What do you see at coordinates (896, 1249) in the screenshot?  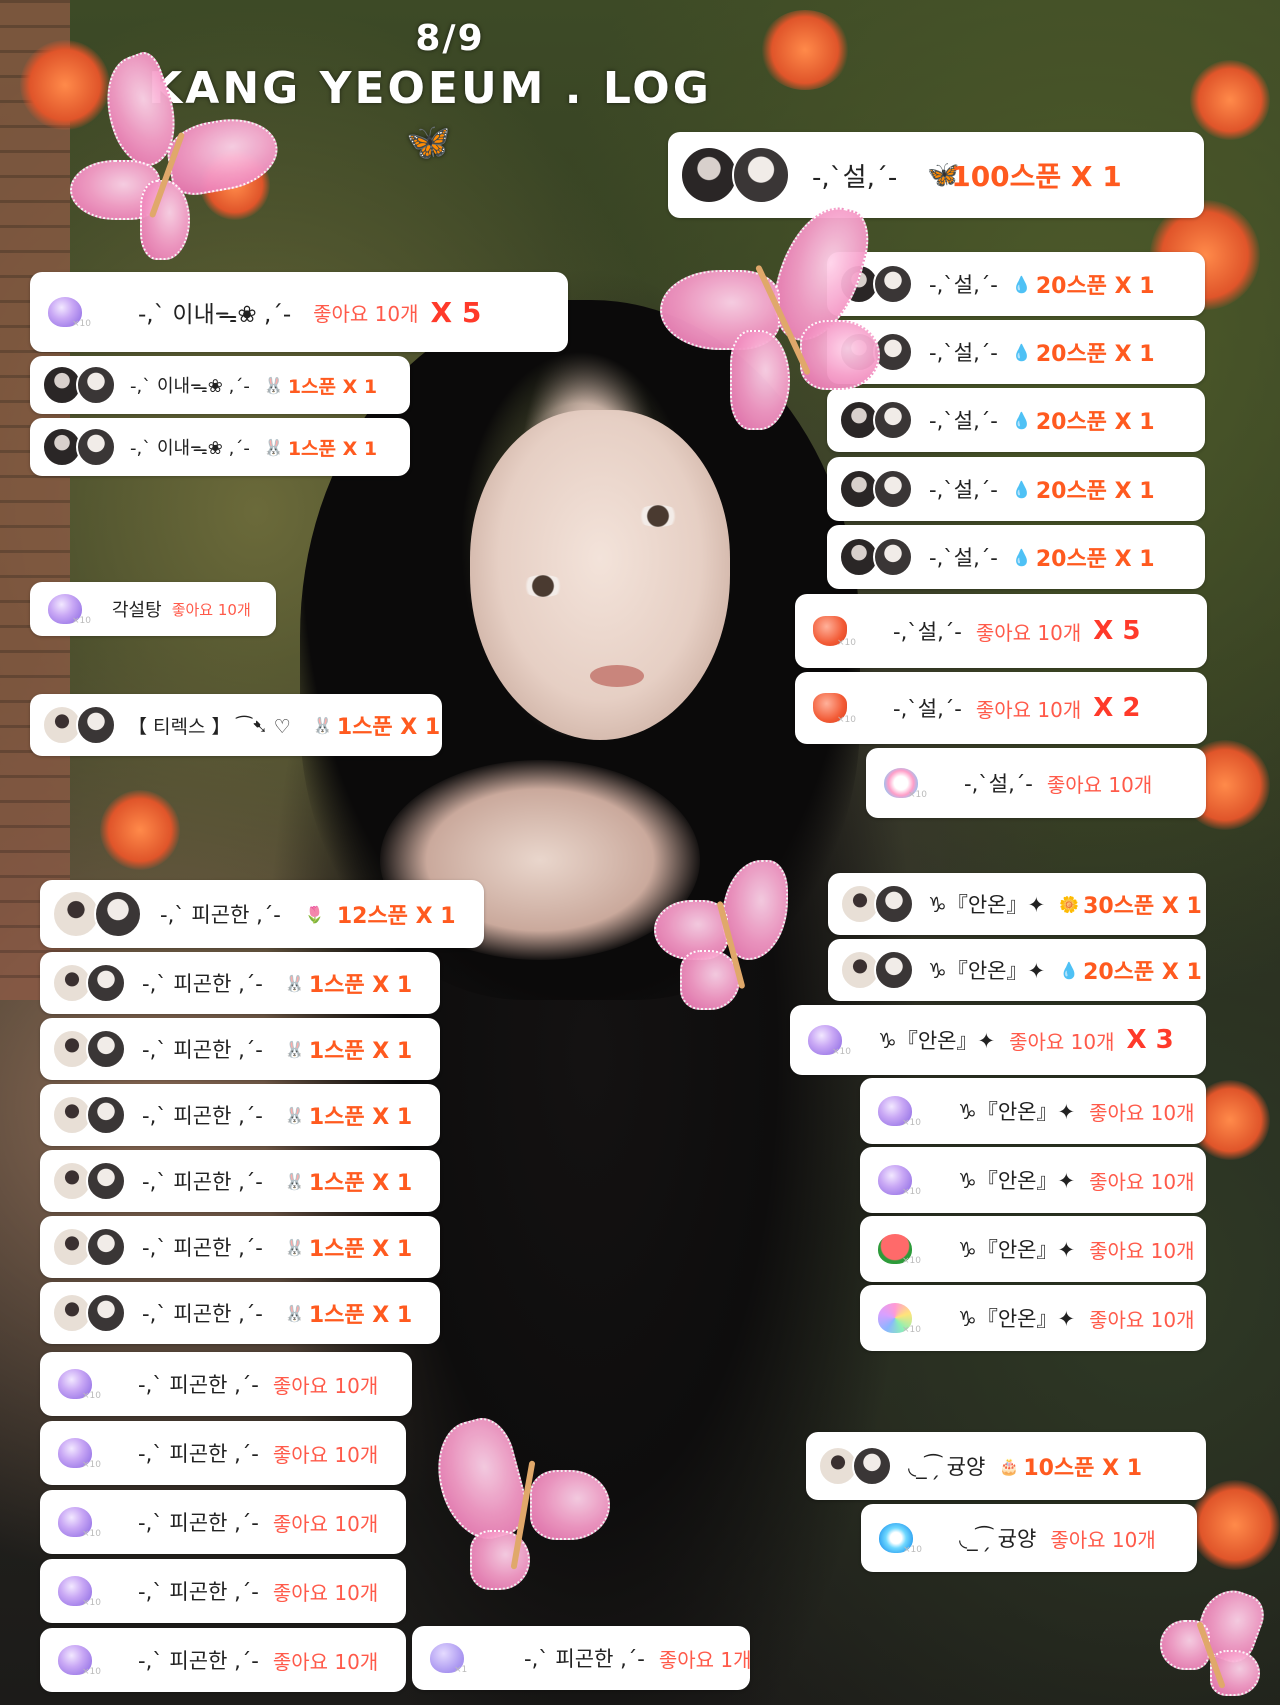 I see `watermelon-heart-sticker-icon: ×10` at bounding box center [896, 1249].